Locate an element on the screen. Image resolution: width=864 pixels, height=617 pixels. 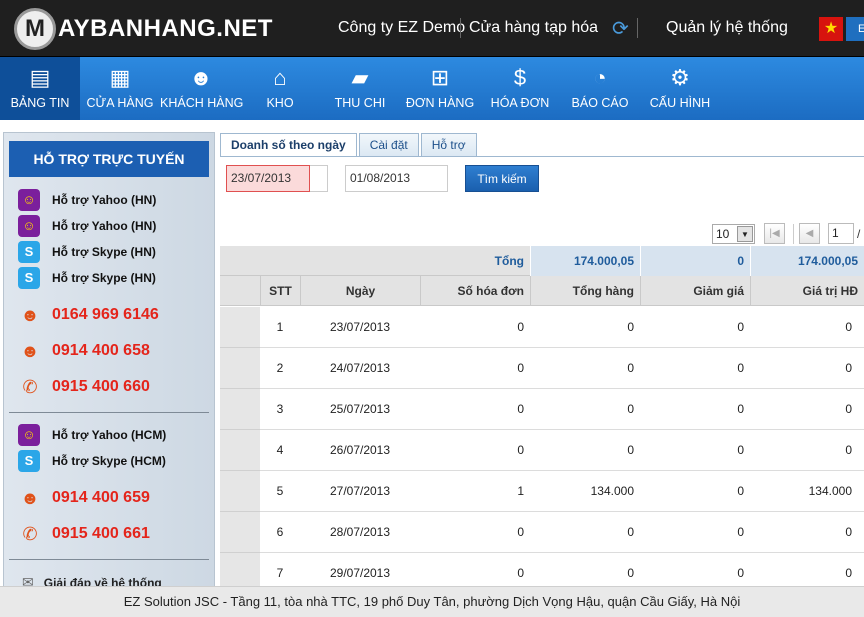
table-row: 4 26/07/2013 0 0 0 0 is located at coordinates (542, 450).